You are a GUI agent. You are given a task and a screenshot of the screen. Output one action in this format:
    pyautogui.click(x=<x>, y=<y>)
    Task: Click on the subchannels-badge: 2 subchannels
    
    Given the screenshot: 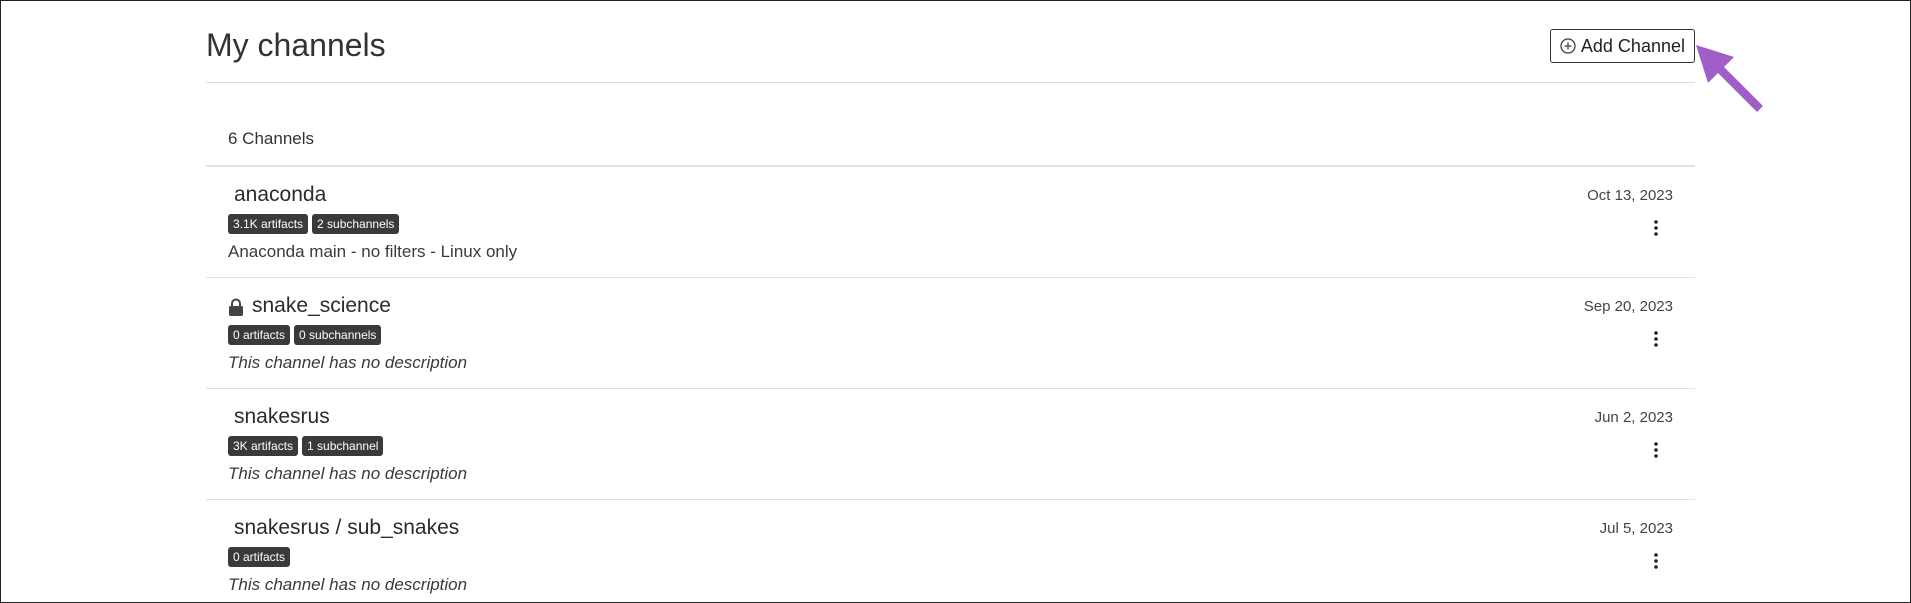 What is the action you would take?
    pyautogui.click(x=356, y=224)
    